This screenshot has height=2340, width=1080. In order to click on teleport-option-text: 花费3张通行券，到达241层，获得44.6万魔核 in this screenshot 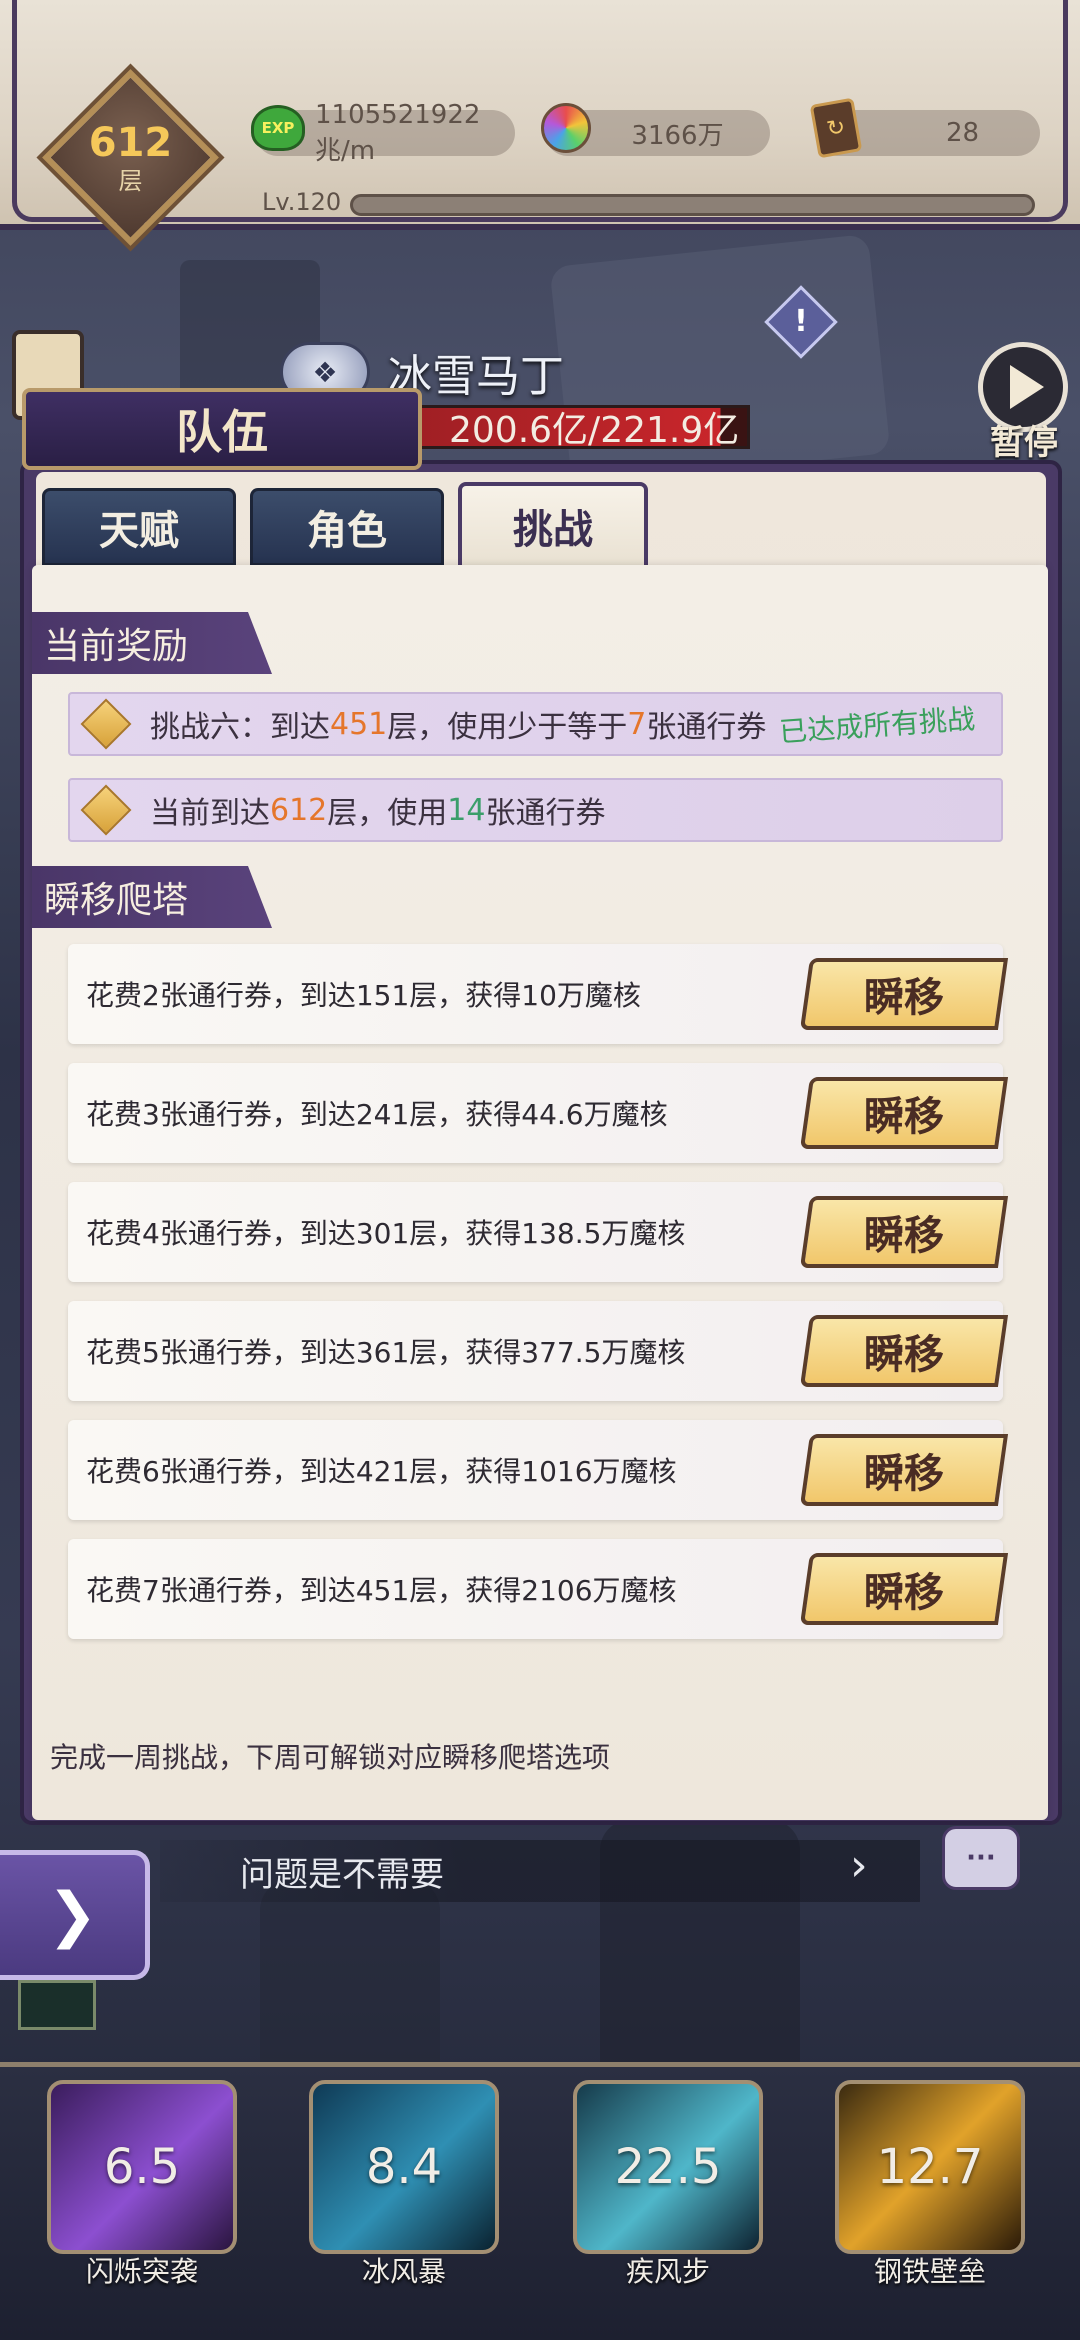, I will do `click(377, 1114)`.